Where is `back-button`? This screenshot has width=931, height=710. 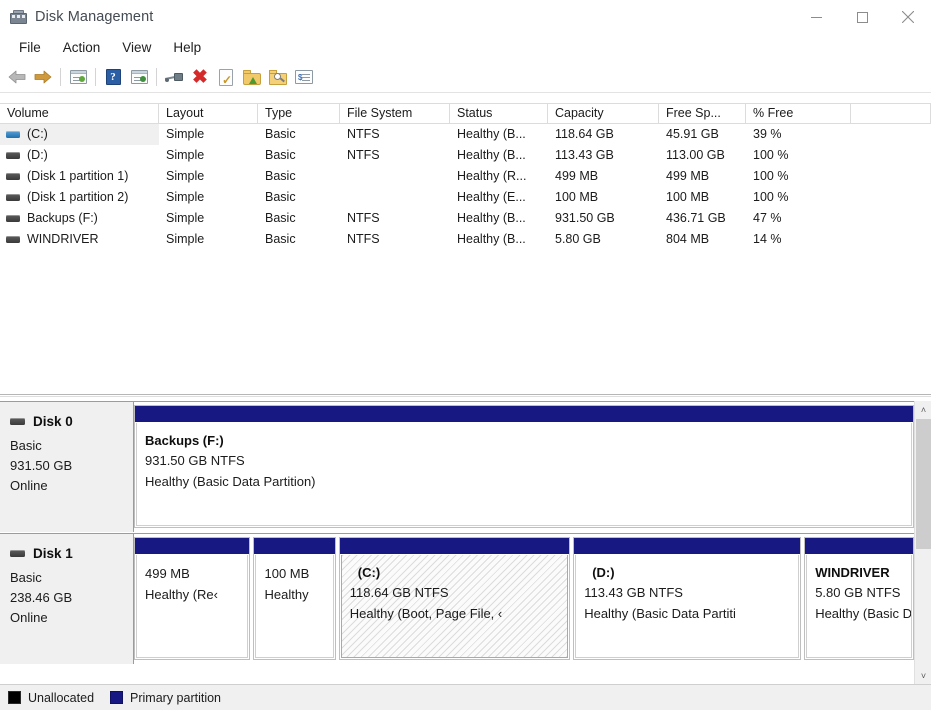 back-button is located at coordinates (17, 77).